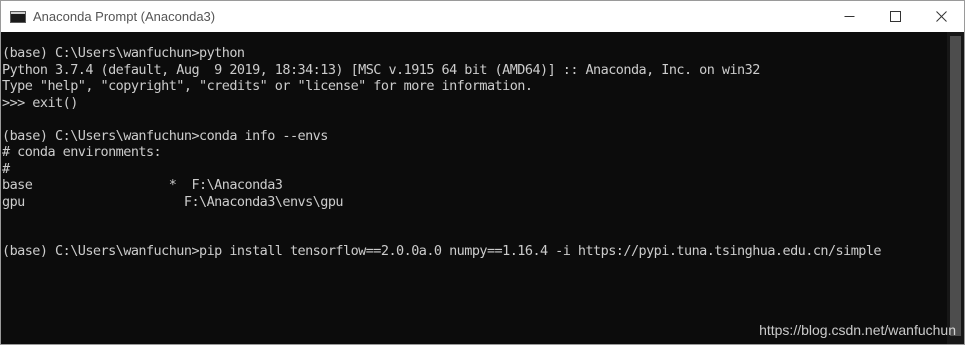 This screenshot has width=965, height=345. I want to click on window-controls, so click(895, 16).